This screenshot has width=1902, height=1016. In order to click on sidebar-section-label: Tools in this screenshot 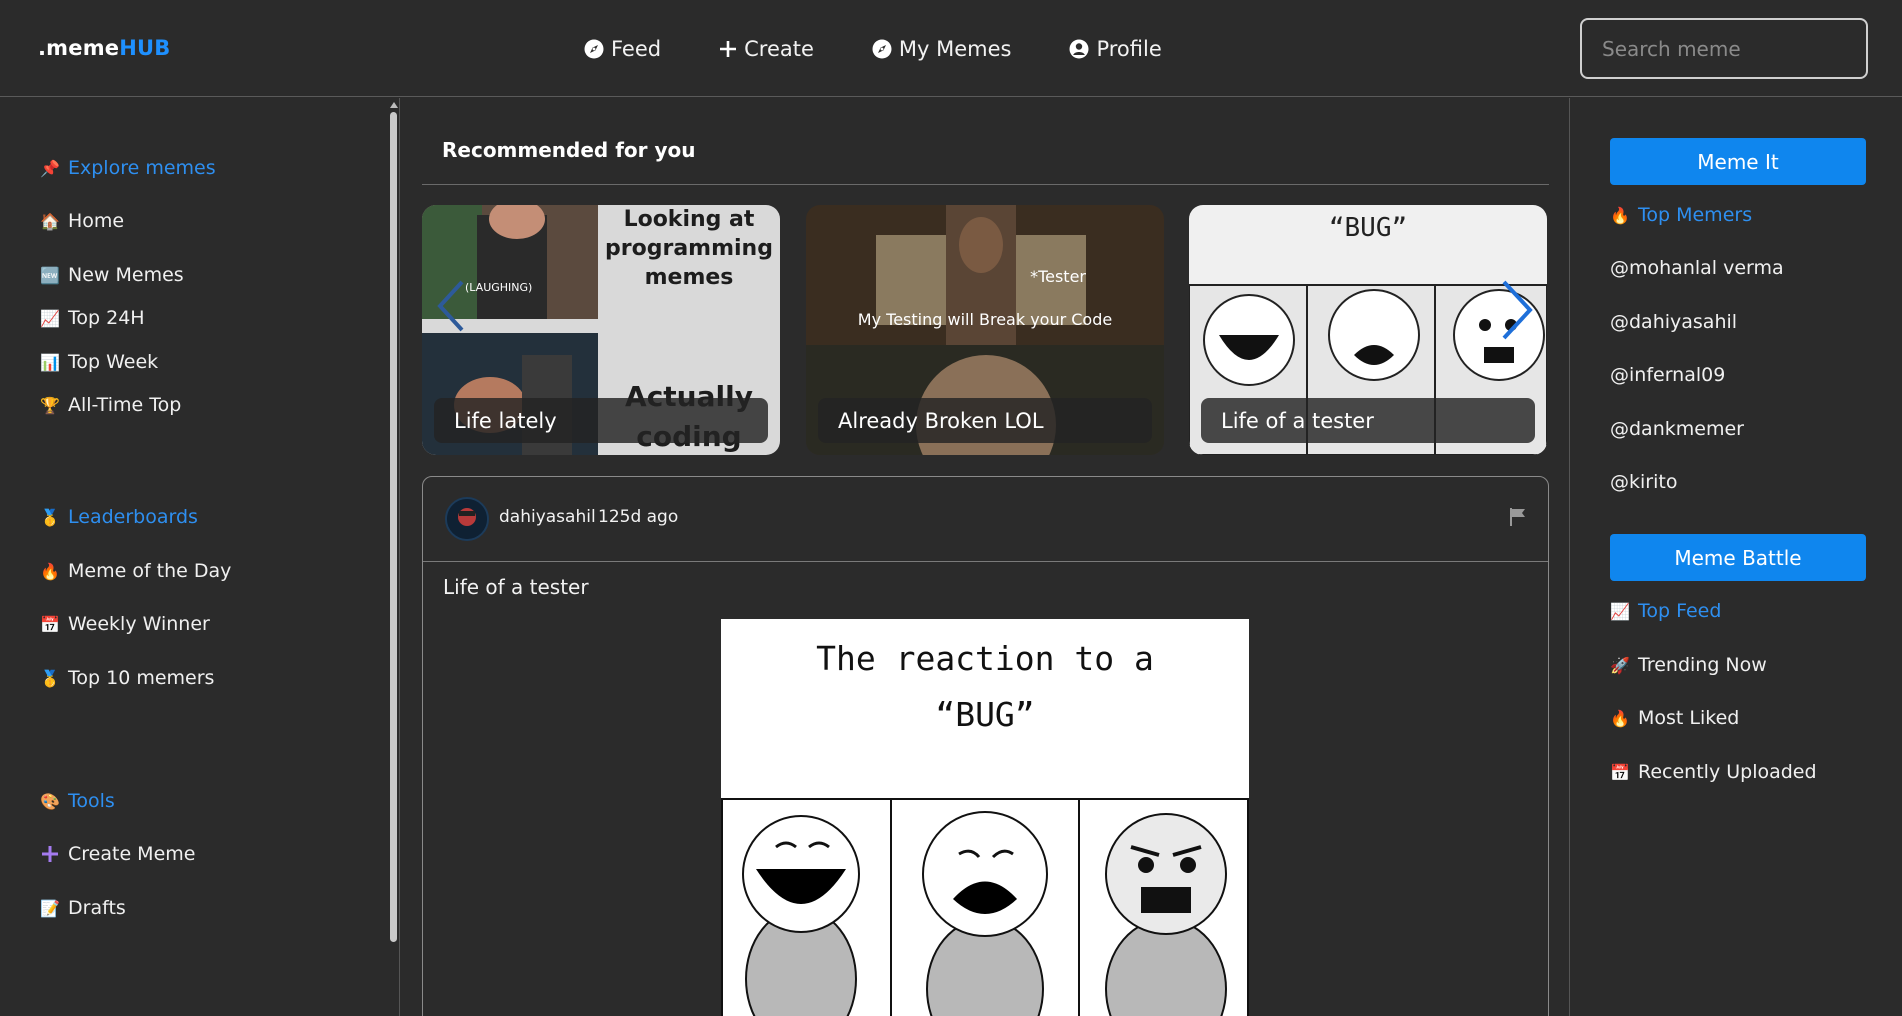, I will do `click(91, 801)`.